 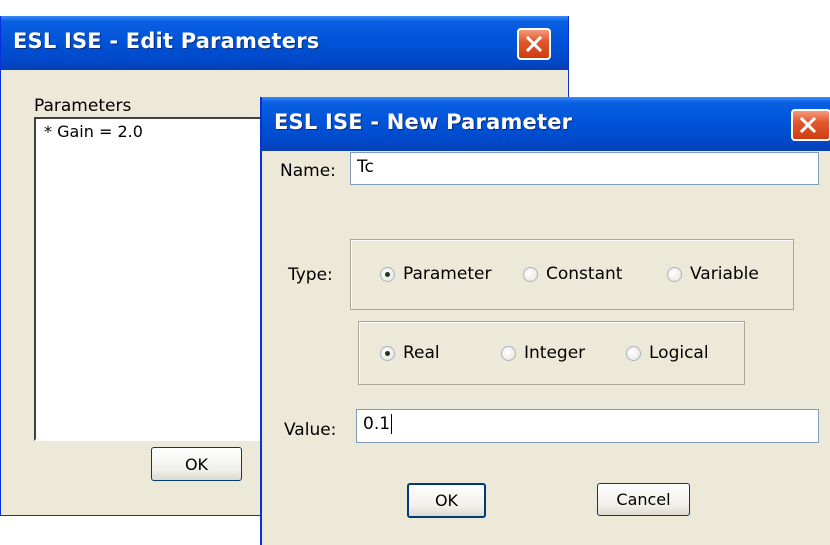 I want to click on kind-radio-logical: Logical, so click(x=667, y=353).